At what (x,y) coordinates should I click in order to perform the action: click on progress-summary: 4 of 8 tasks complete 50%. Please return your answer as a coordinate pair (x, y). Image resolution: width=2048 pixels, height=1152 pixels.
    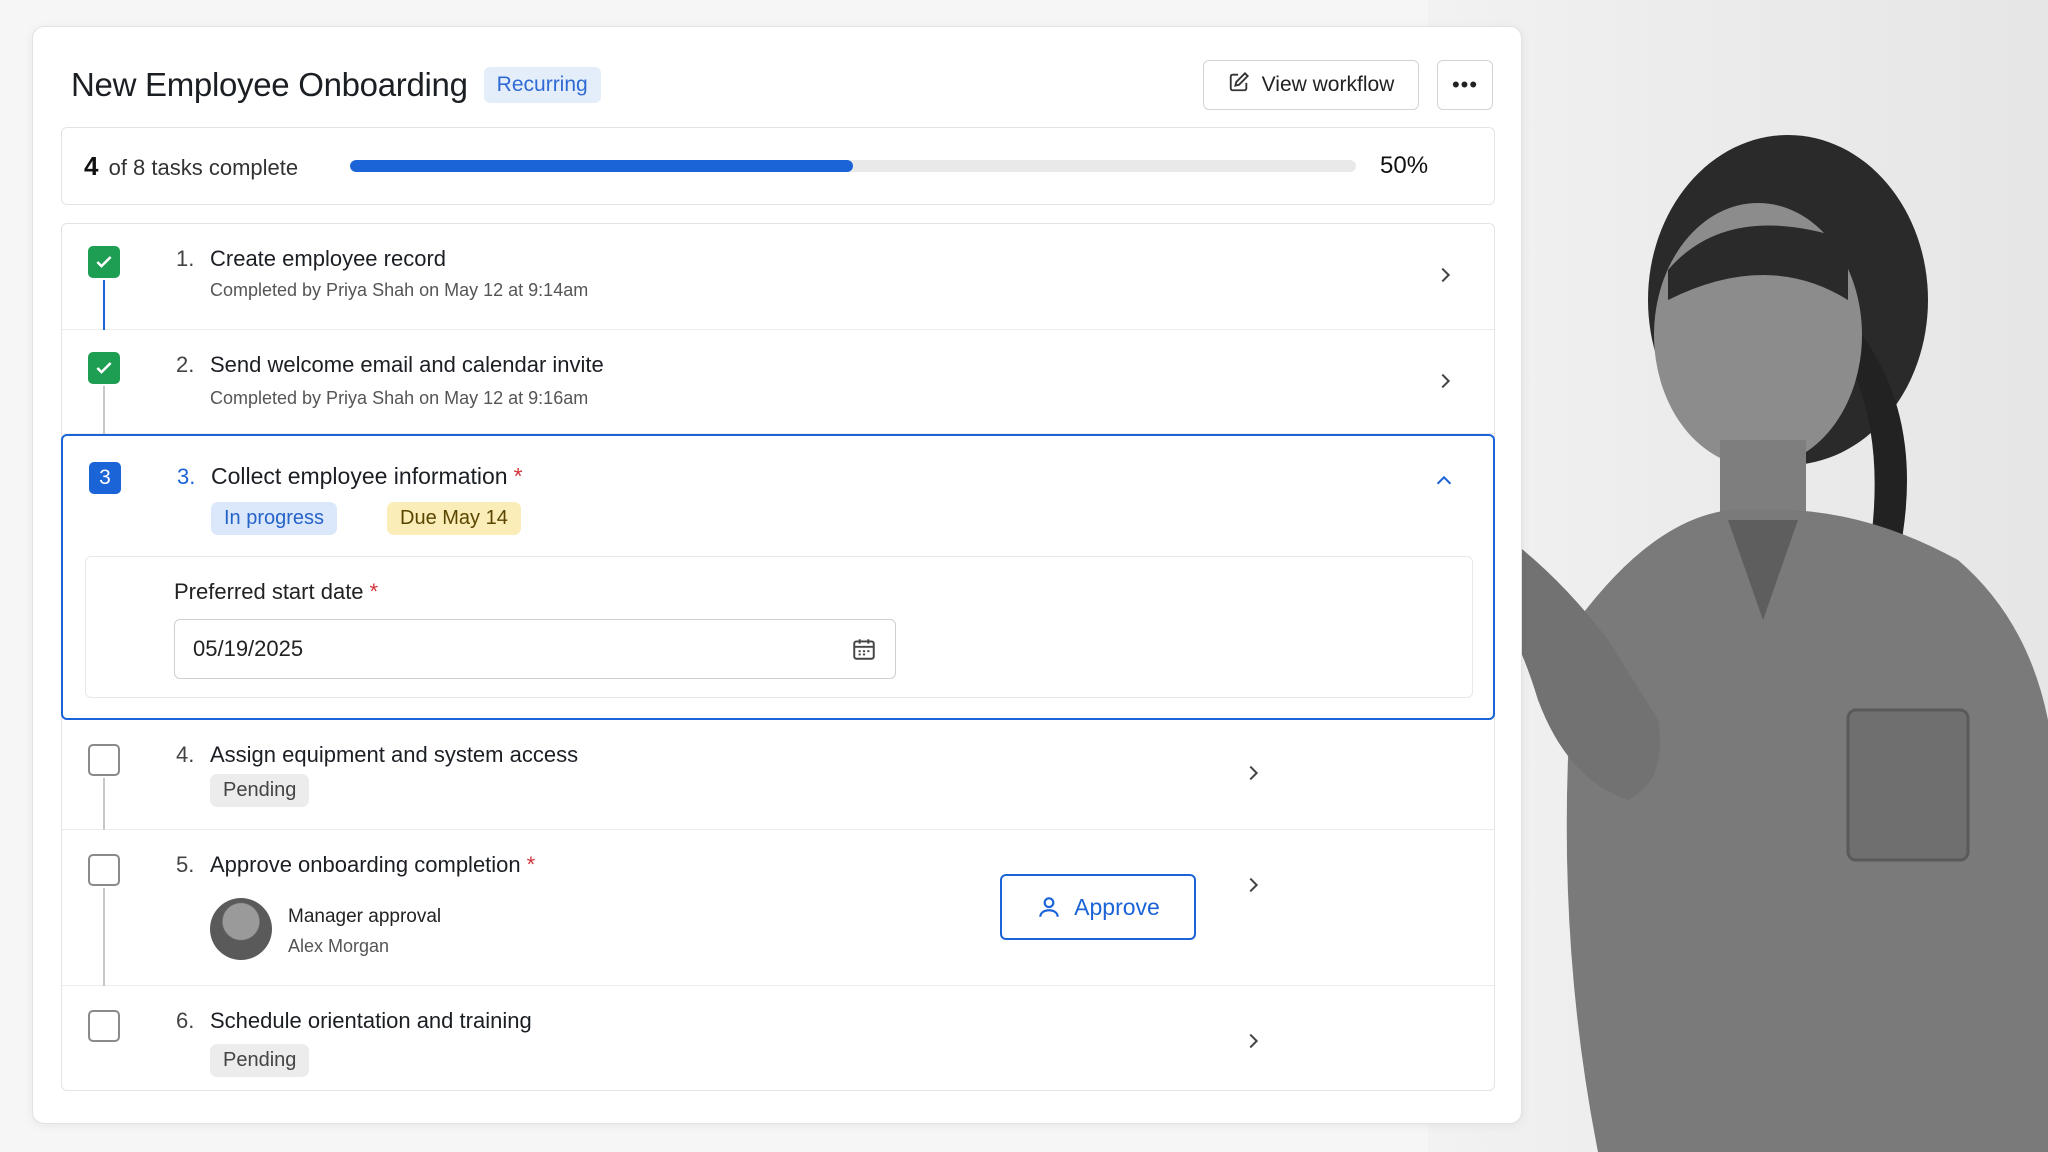
    Looking at the image, I should click on (778, 166).